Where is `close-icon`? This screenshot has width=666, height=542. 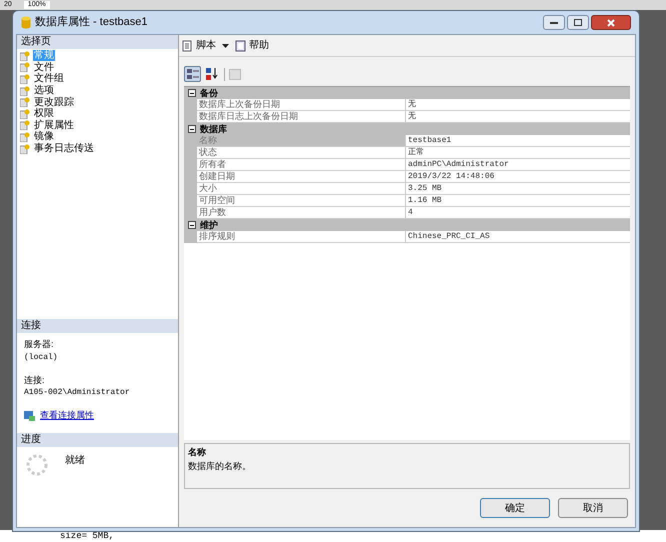 close-icon is located at coordinates (611, 22).